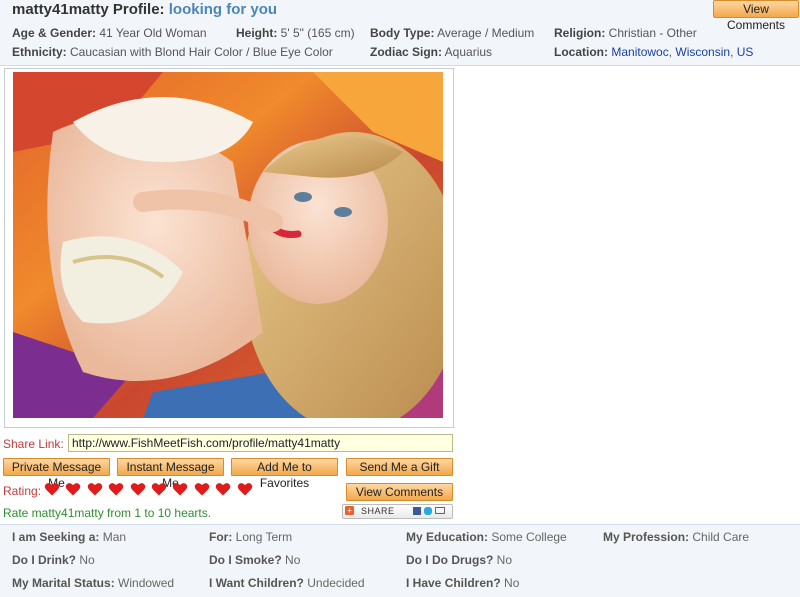  I want to click on email-icon, so click(440, 510).